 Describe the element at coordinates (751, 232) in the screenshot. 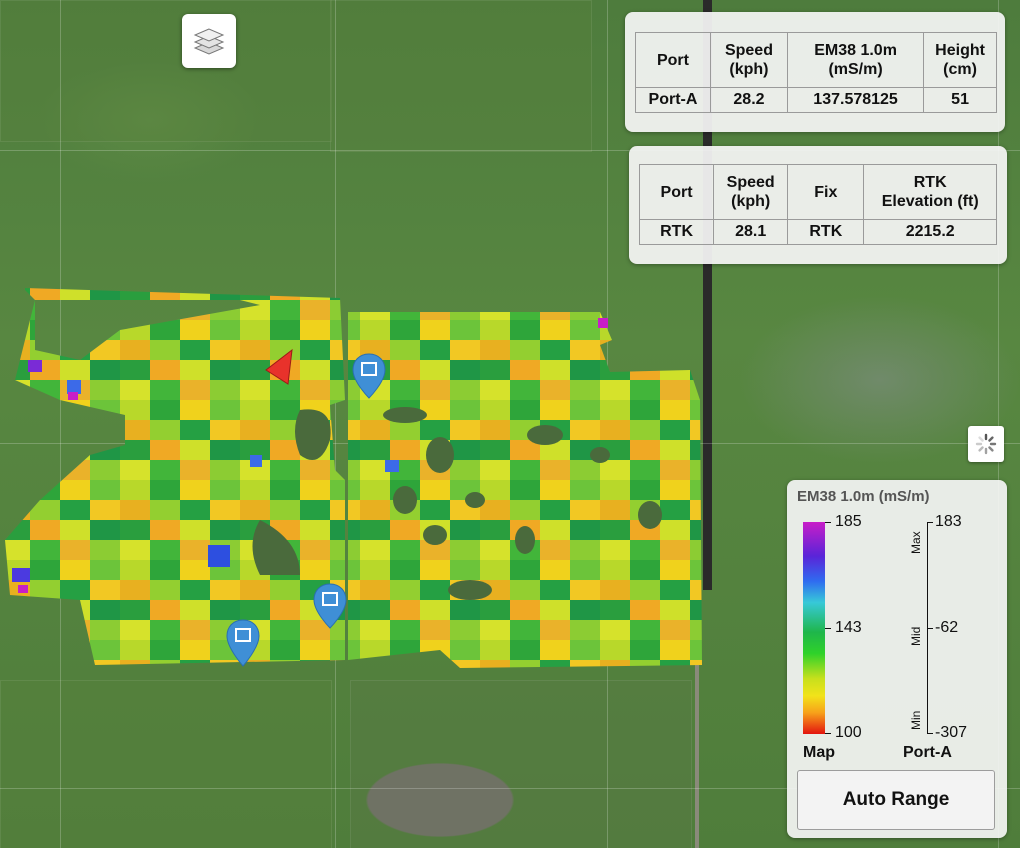

I see `speed-cell: 28.1` at that location.